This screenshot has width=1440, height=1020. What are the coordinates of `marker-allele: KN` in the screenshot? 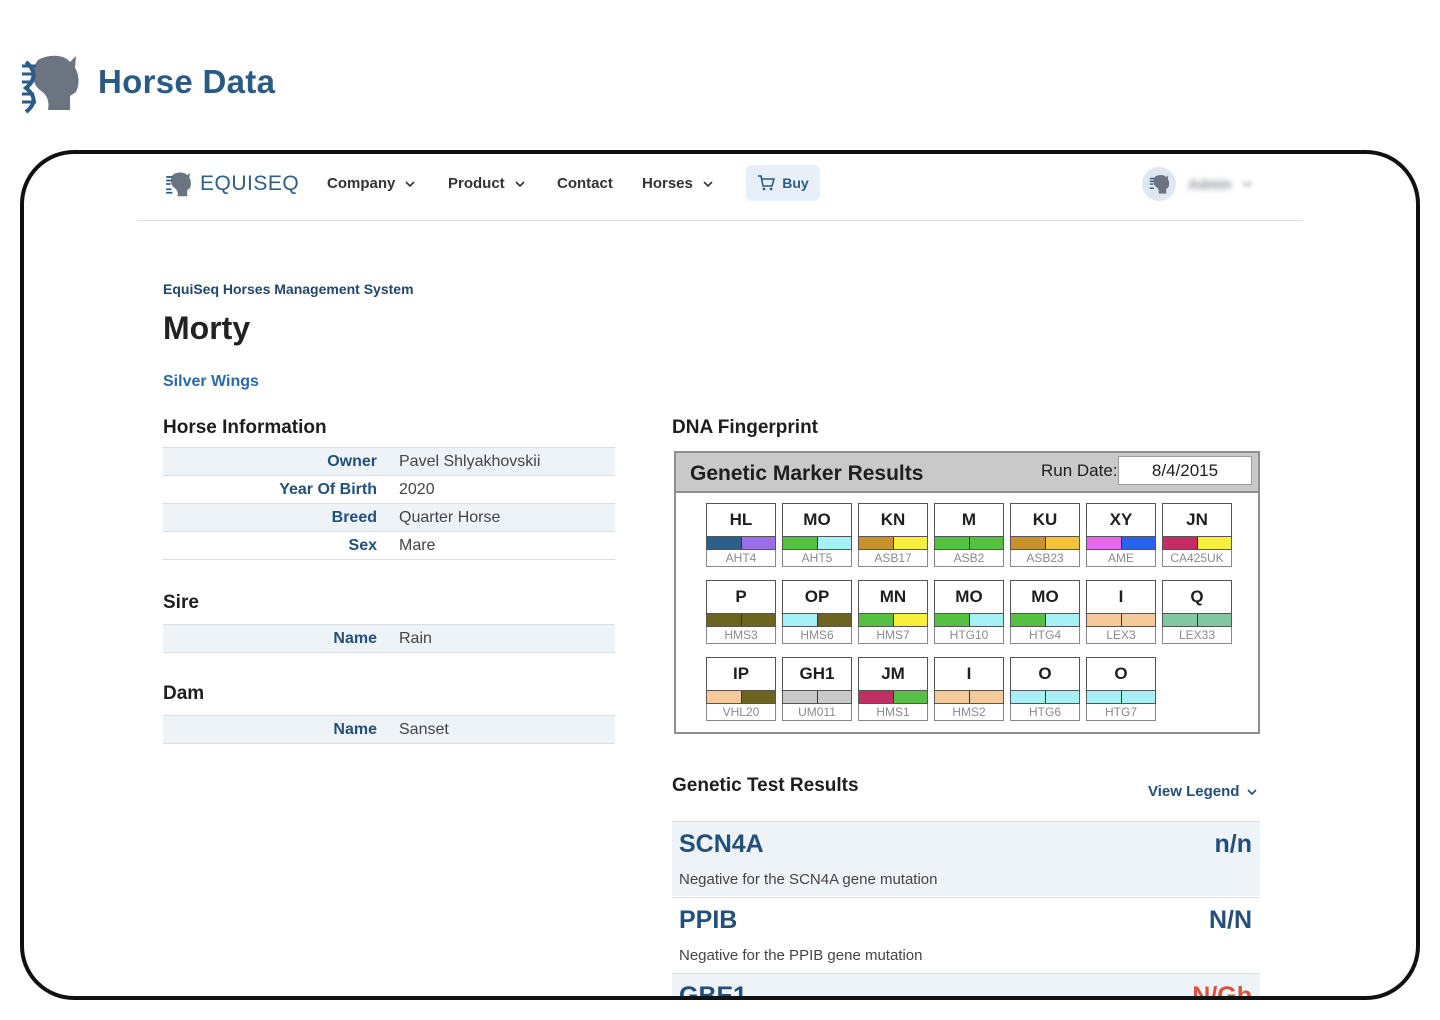 It's located at (893, 519).